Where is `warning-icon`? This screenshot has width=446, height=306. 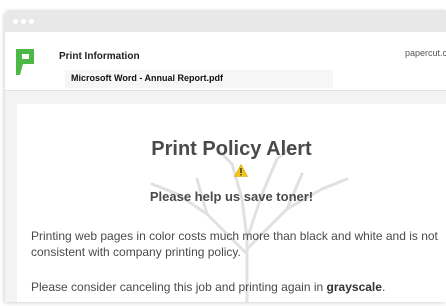
warning-icon is located at coordinates (241, 170).